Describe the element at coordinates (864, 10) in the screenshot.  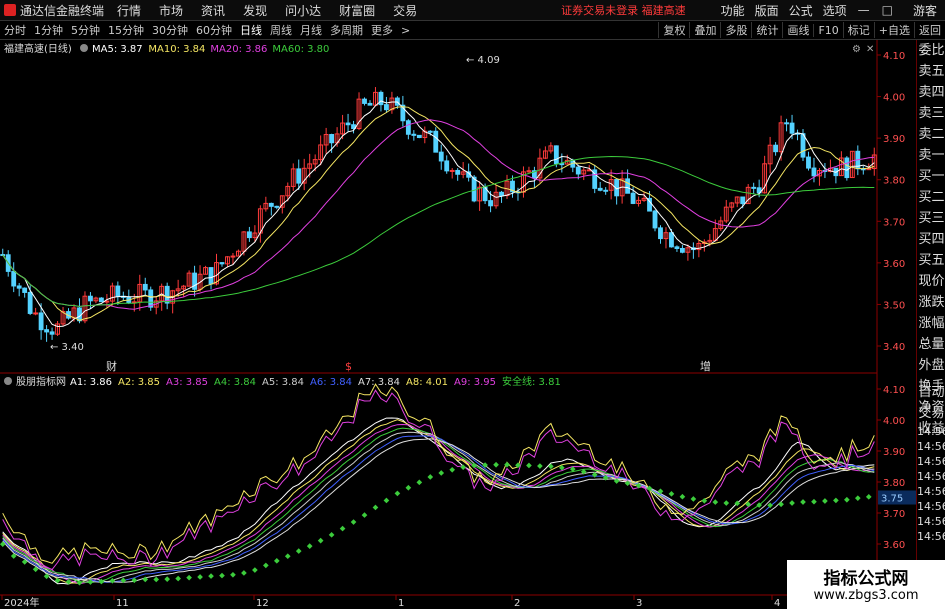
I see `minimize-icon: —` at that location.